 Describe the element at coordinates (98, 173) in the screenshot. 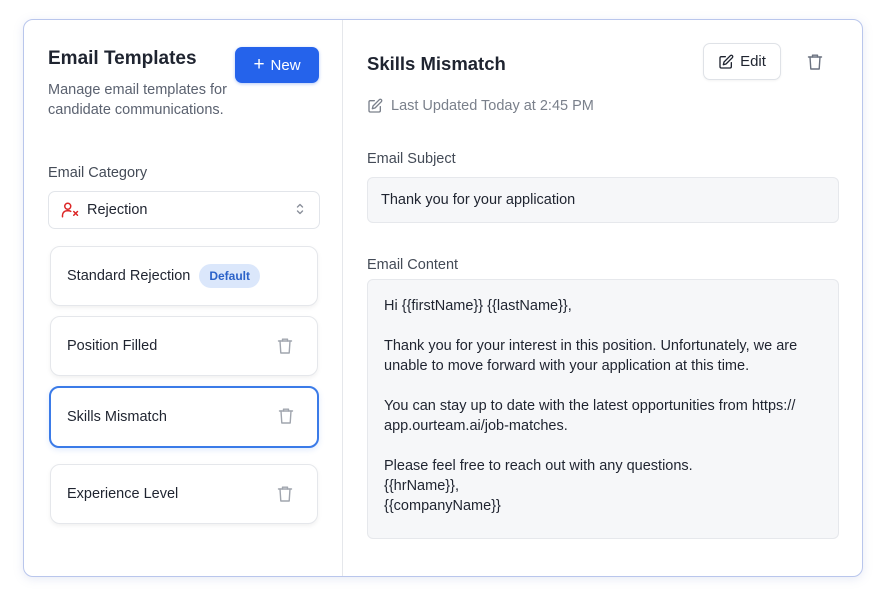

I see `category-label: Email Category` at that location.